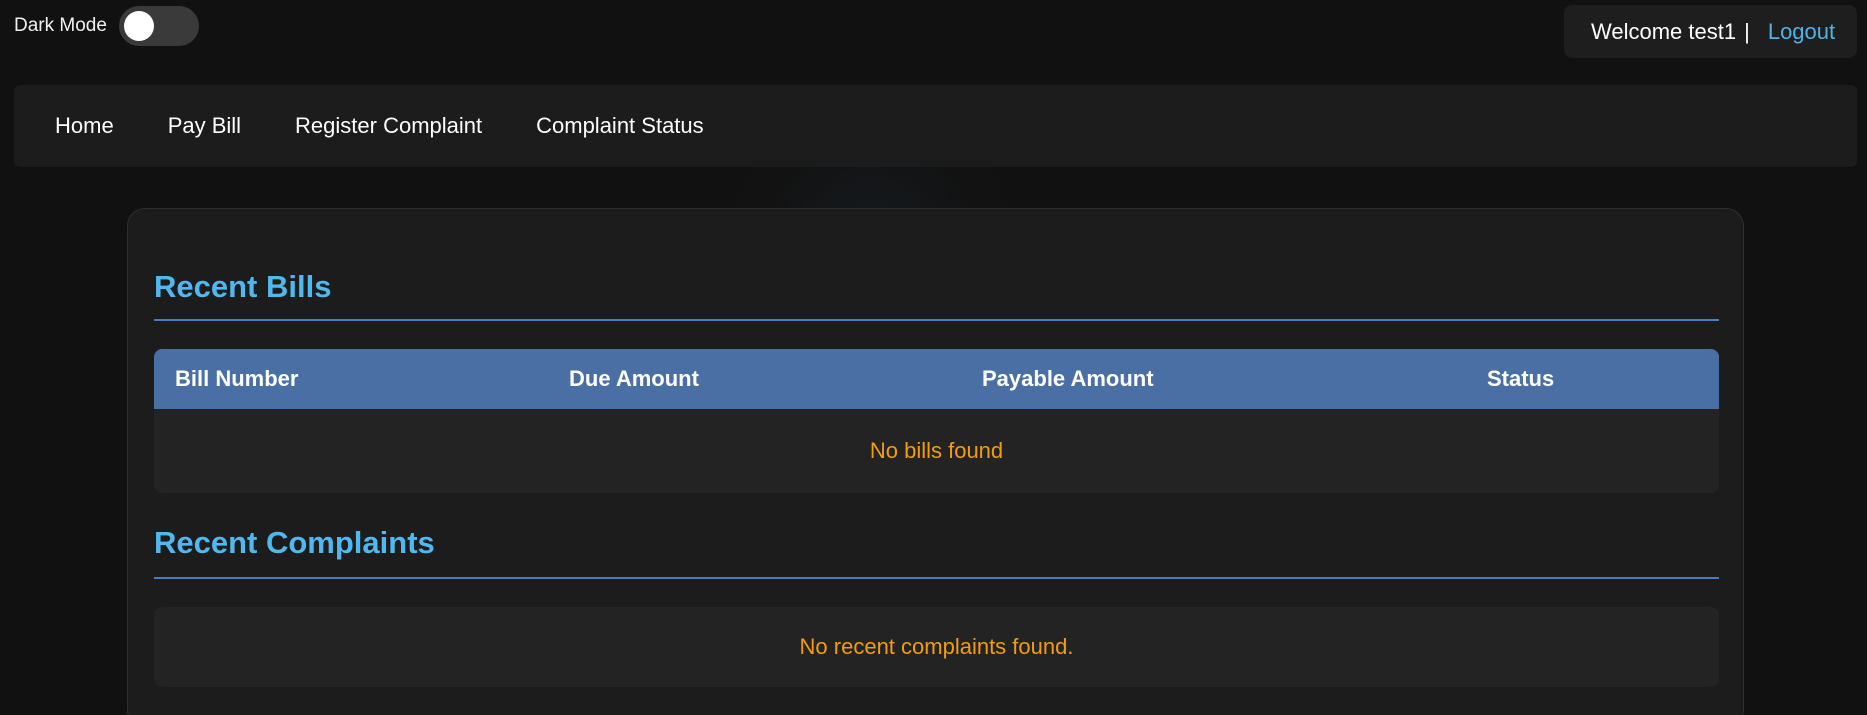 The image size is (1867, 715). I want to click on logout-link: Logout, so click(1801, 32).